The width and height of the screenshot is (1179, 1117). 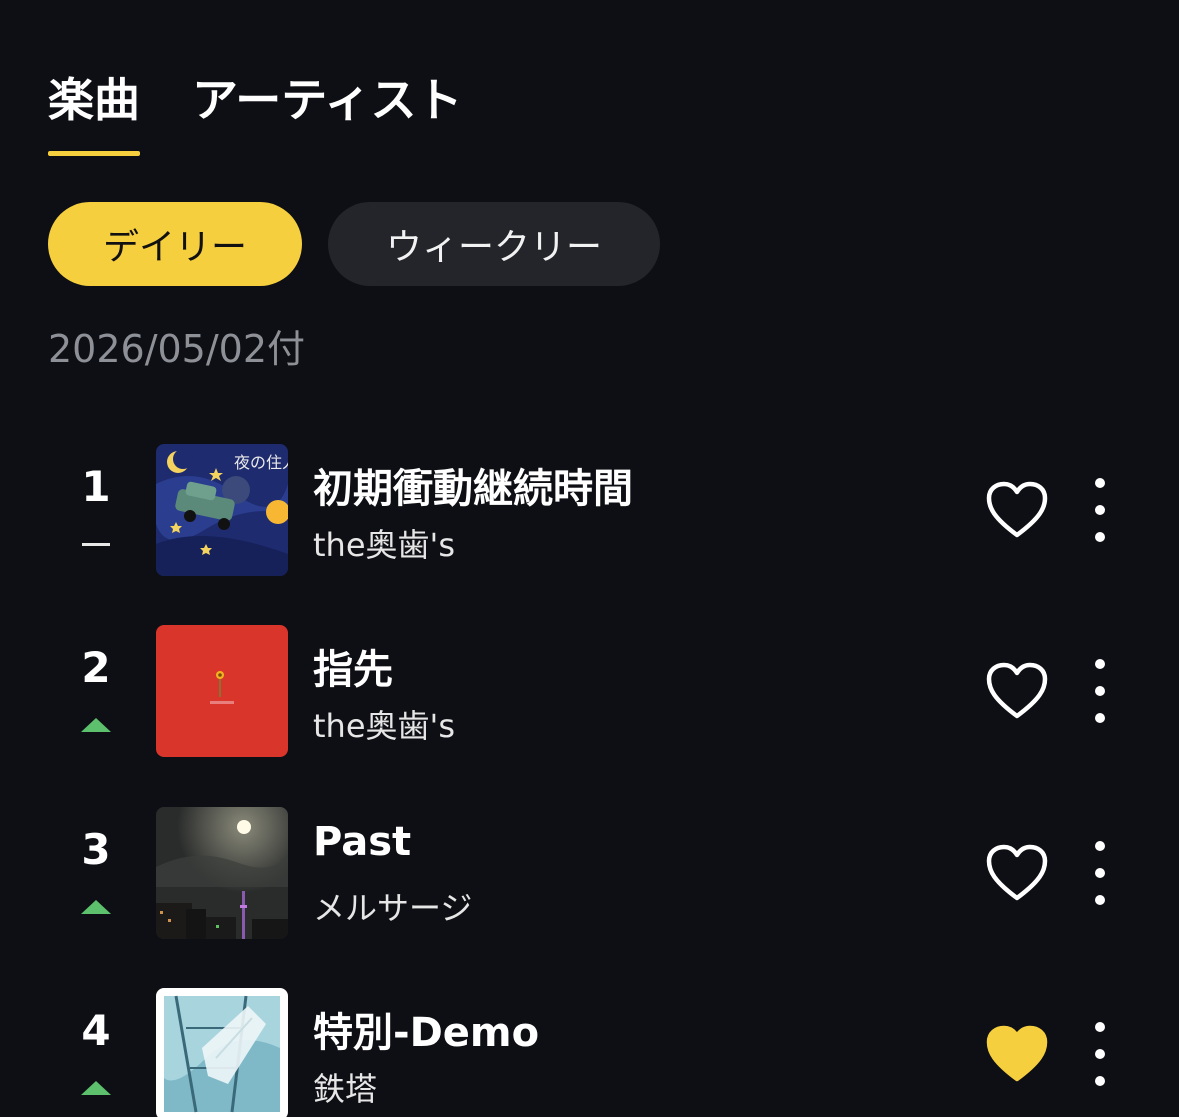 I want to click on rank-number: 3, so click(x=96, y=849).